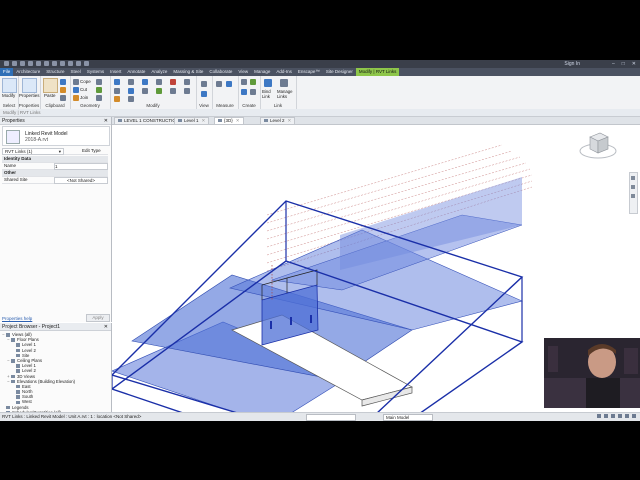 The height and width of the screenshot is (480, 640). What do you see at coordinates (173, 82) in the screenshot?
I see `delete-icon` at bounding box center [173, 82].